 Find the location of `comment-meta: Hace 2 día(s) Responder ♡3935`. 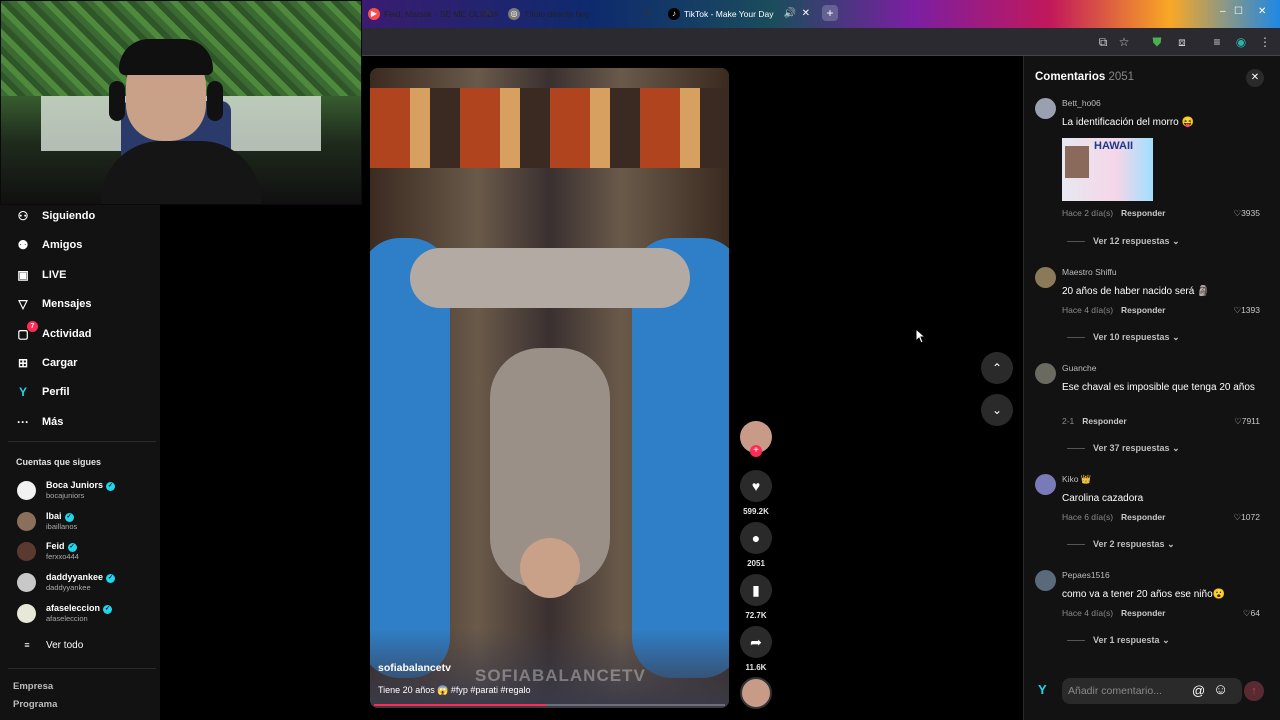

comment-meta: Hace 2 día(s) Responder ♡3935 is located at coordinates (1161, 213).